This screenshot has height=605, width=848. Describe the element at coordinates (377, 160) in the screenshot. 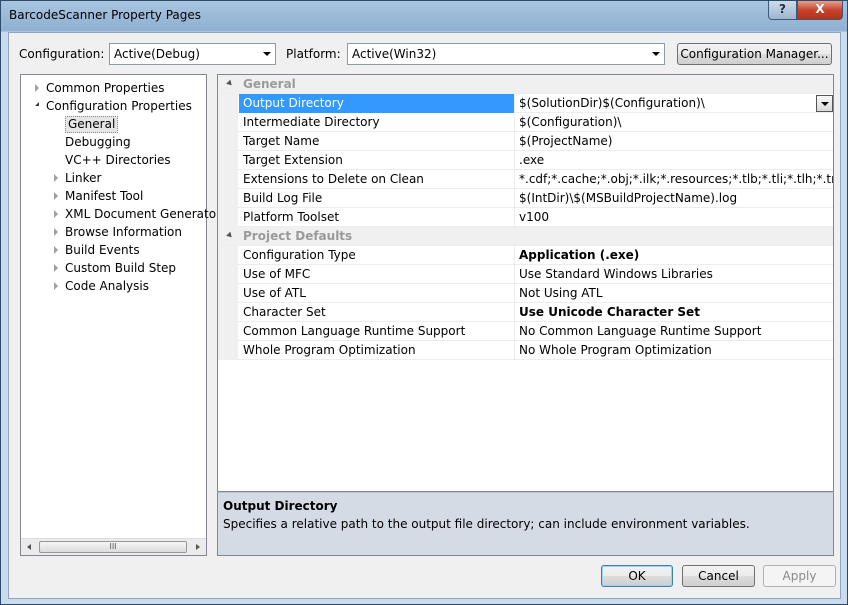

I see `property-name: Target Extension` at that location.